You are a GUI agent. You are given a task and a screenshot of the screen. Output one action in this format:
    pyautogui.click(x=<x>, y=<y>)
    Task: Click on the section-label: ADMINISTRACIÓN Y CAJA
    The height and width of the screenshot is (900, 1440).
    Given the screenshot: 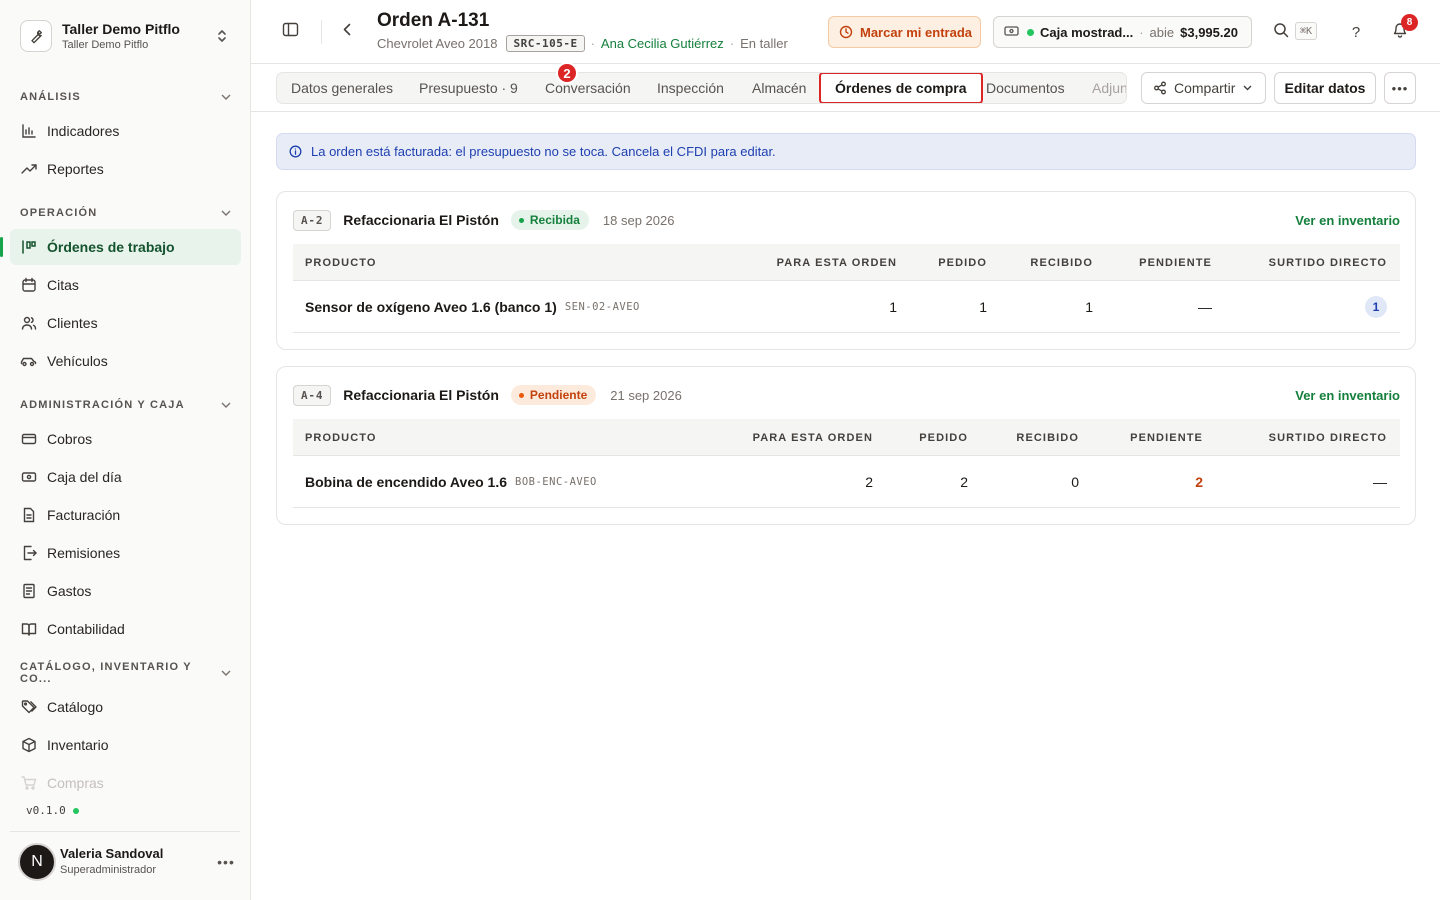 What is the action you would take?
    pyautogui.click(x=102, y=405)
    